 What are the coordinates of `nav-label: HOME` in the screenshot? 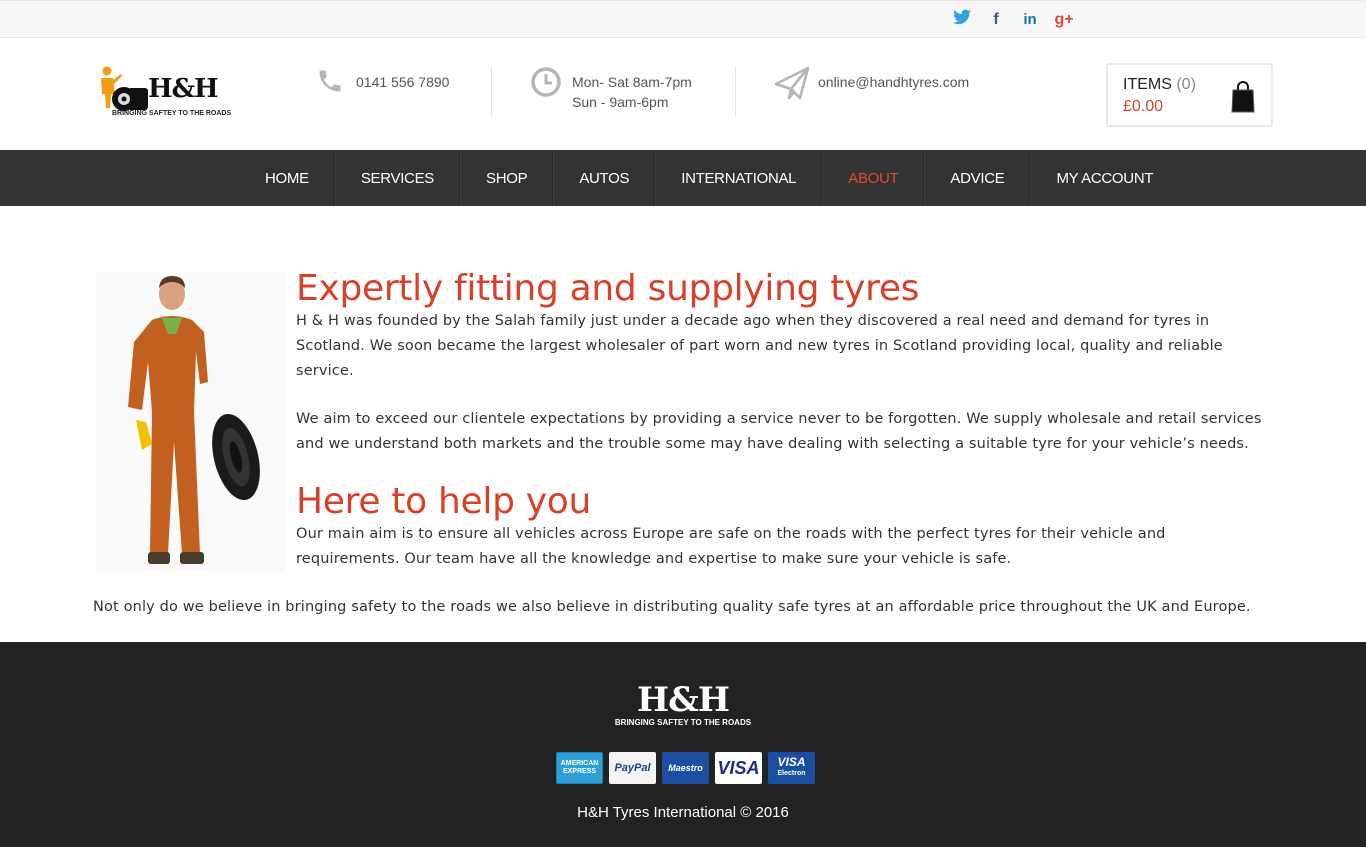 It's located at (287, 178).